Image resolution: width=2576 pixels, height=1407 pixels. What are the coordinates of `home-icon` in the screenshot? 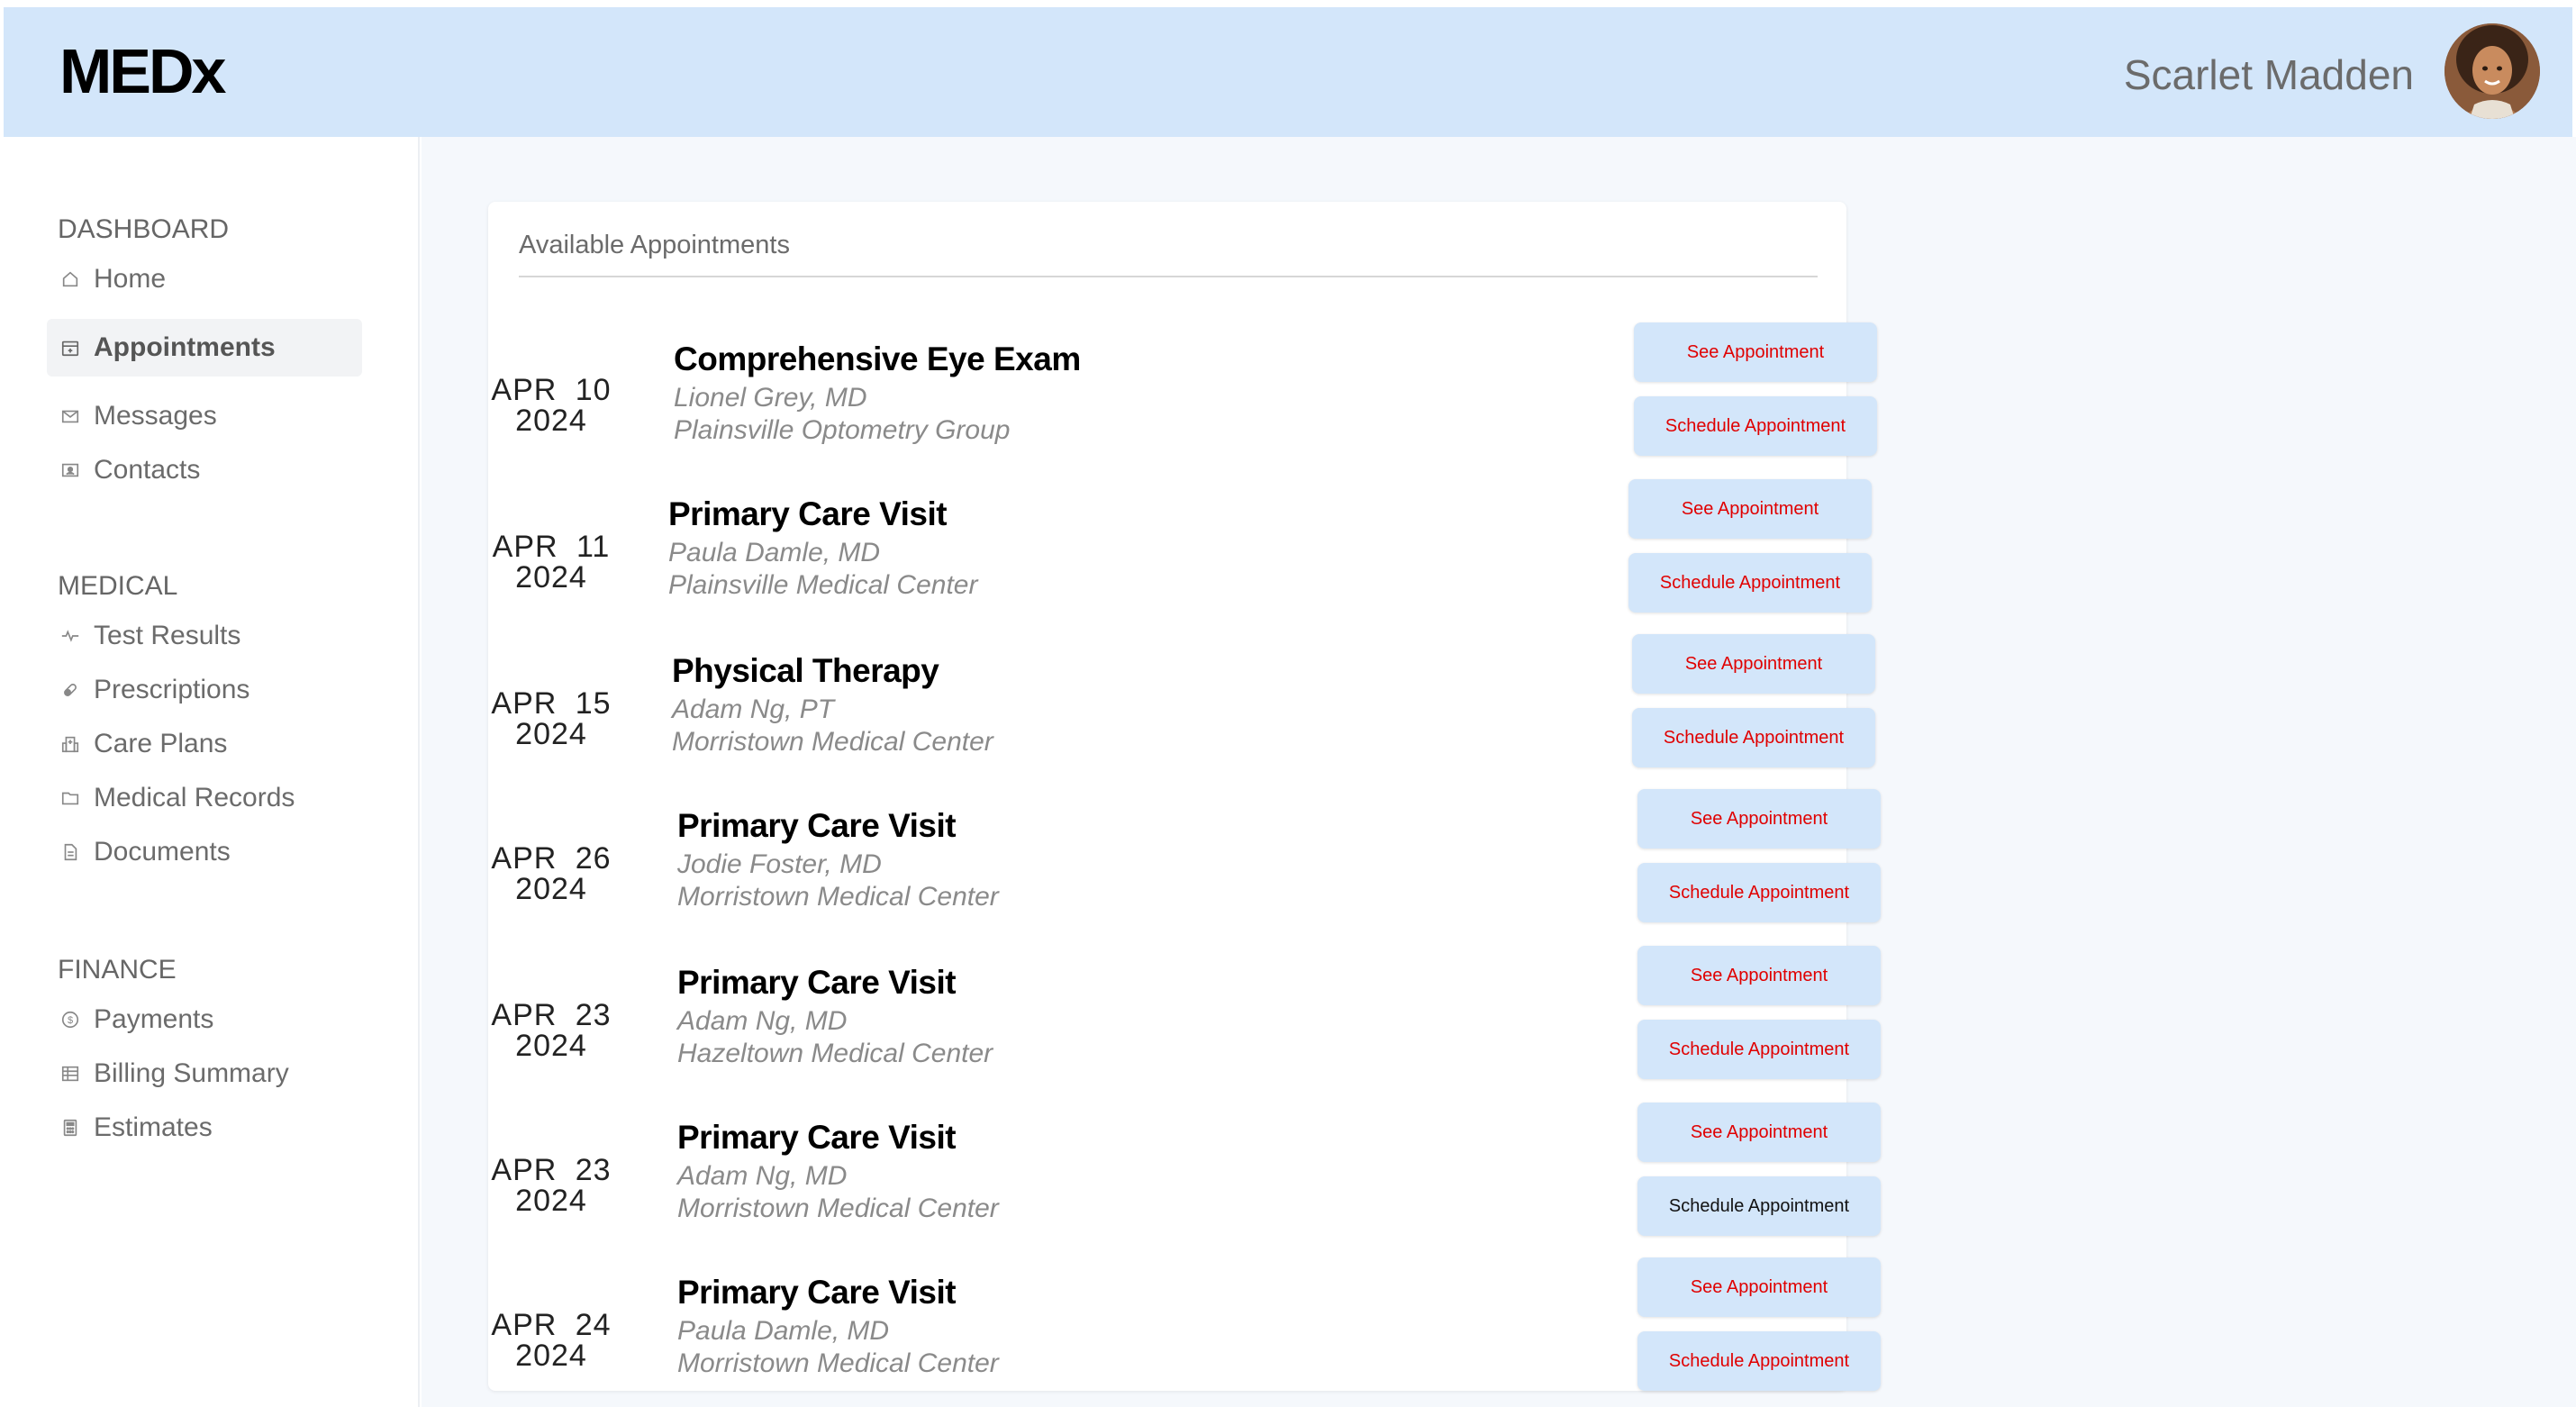 It's located at (70, 279).